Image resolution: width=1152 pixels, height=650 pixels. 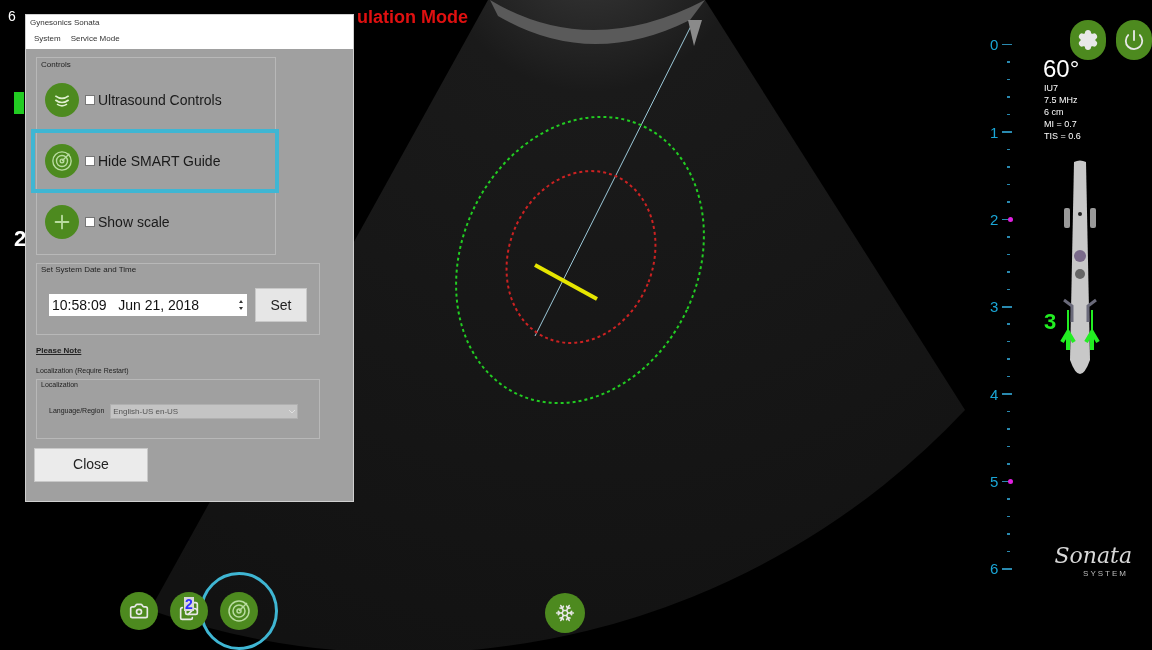 What do you see at coordinates (148, 305) in the screenshot?
I see `datetime-field: 10:58:09 Jun 21, 2018` at bounding box center [148, 305].